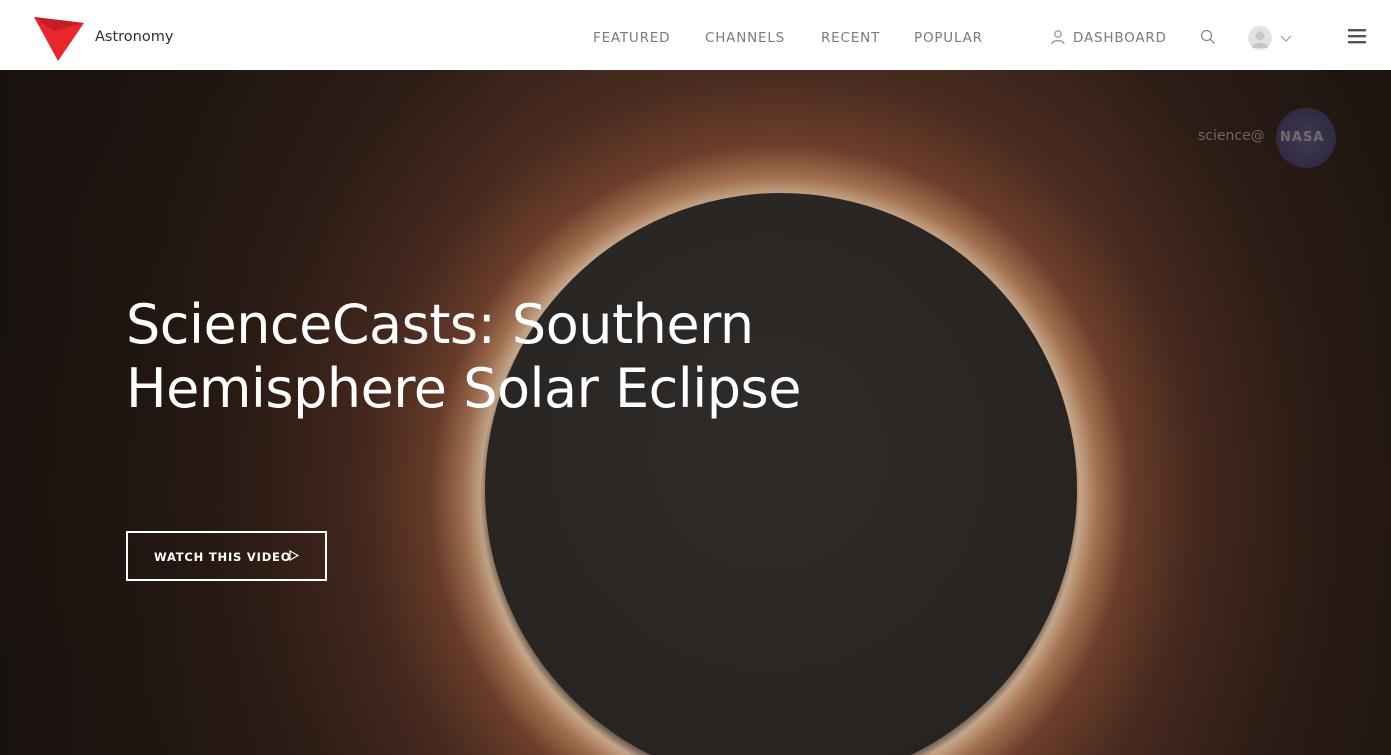 The width and height of the screenshot is (1391, 755). What do you see at coordinates (60, 39) in the screenshot?
I see `paper-plane-logo-icon` at bounding box center [60, 39].